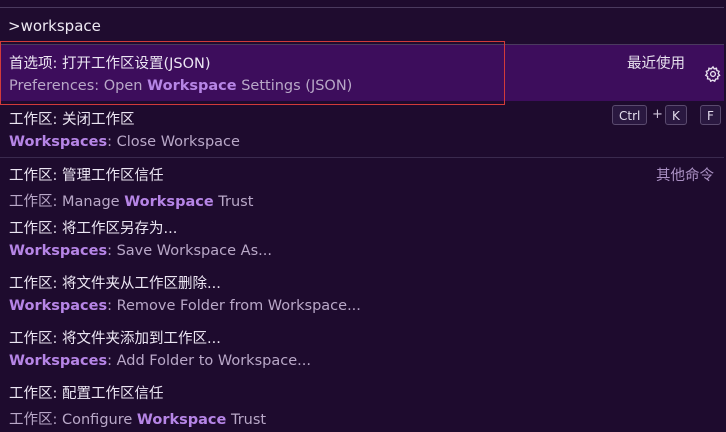 This screenshot has width=726, height=432. What do you see at coordinates (676, 115) in the screenshot?
I see `keybinding-key: K` at bounding box center [676, 115].